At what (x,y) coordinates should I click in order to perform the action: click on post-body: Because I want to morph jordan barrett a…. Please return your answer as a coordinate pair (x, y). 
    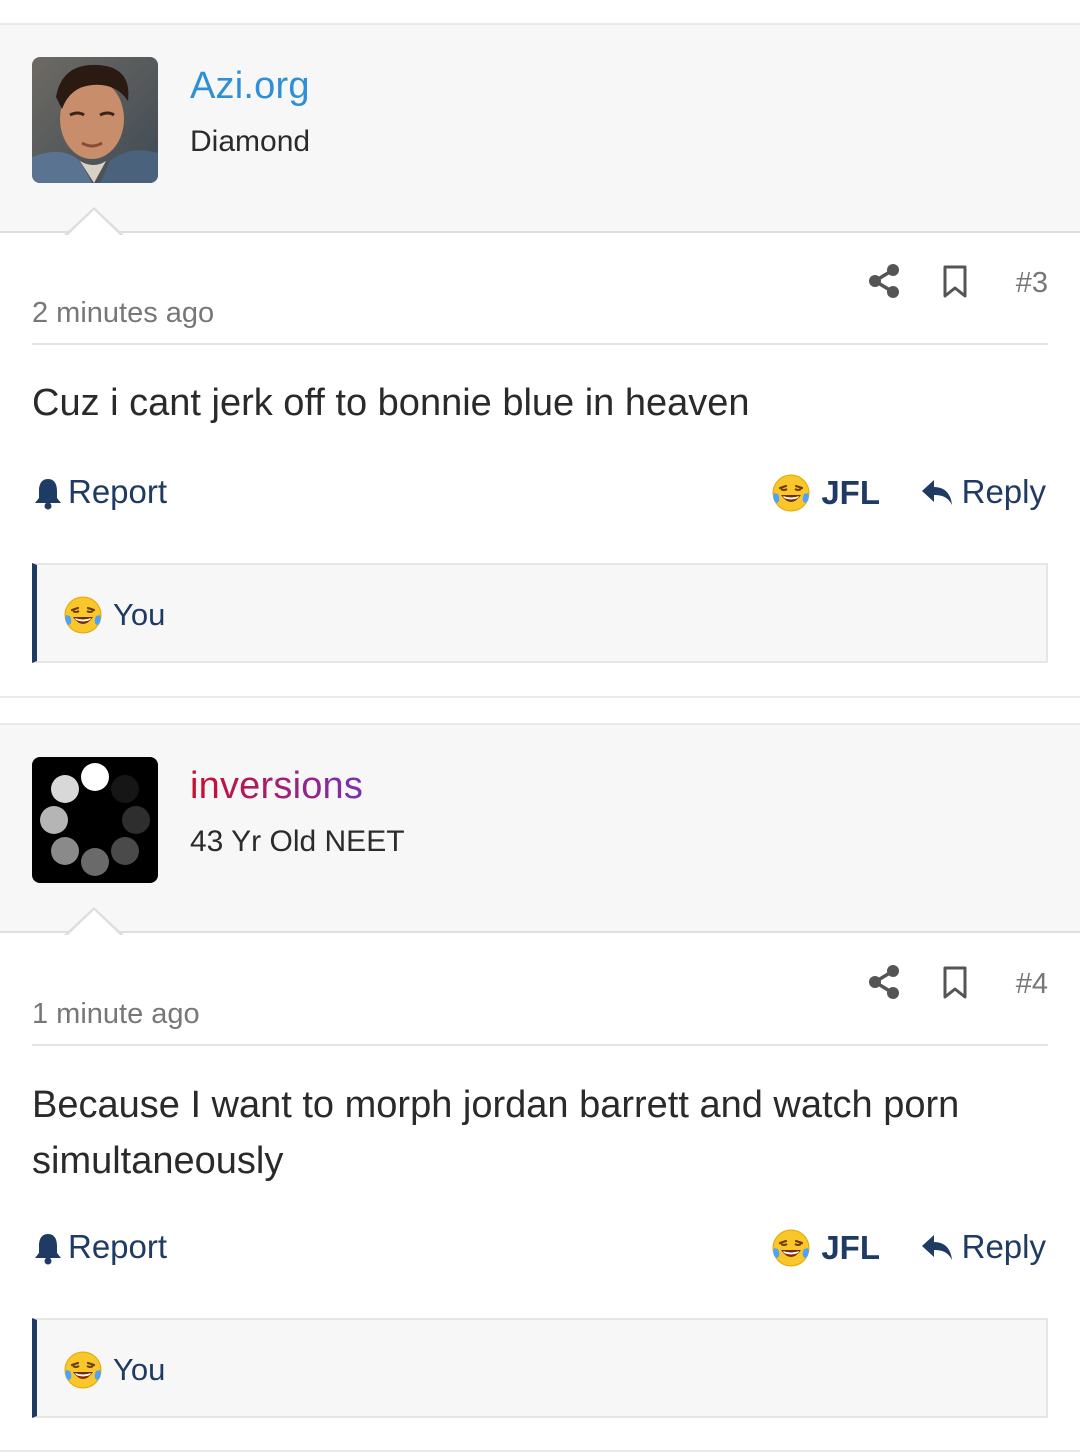
    Looking at the image, I should click on (496, 1133).